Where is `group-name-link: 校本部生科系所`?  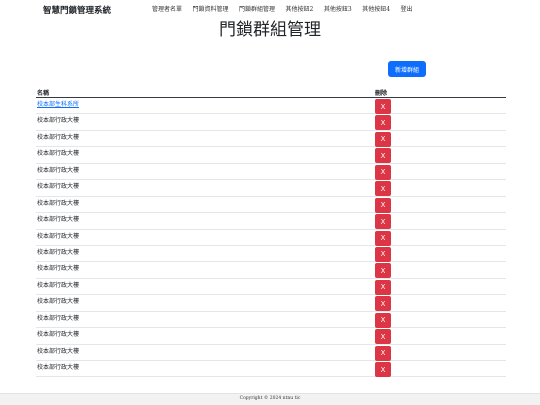
group-name-link: 校本部生科系所 is located at coordinates (58, 103).